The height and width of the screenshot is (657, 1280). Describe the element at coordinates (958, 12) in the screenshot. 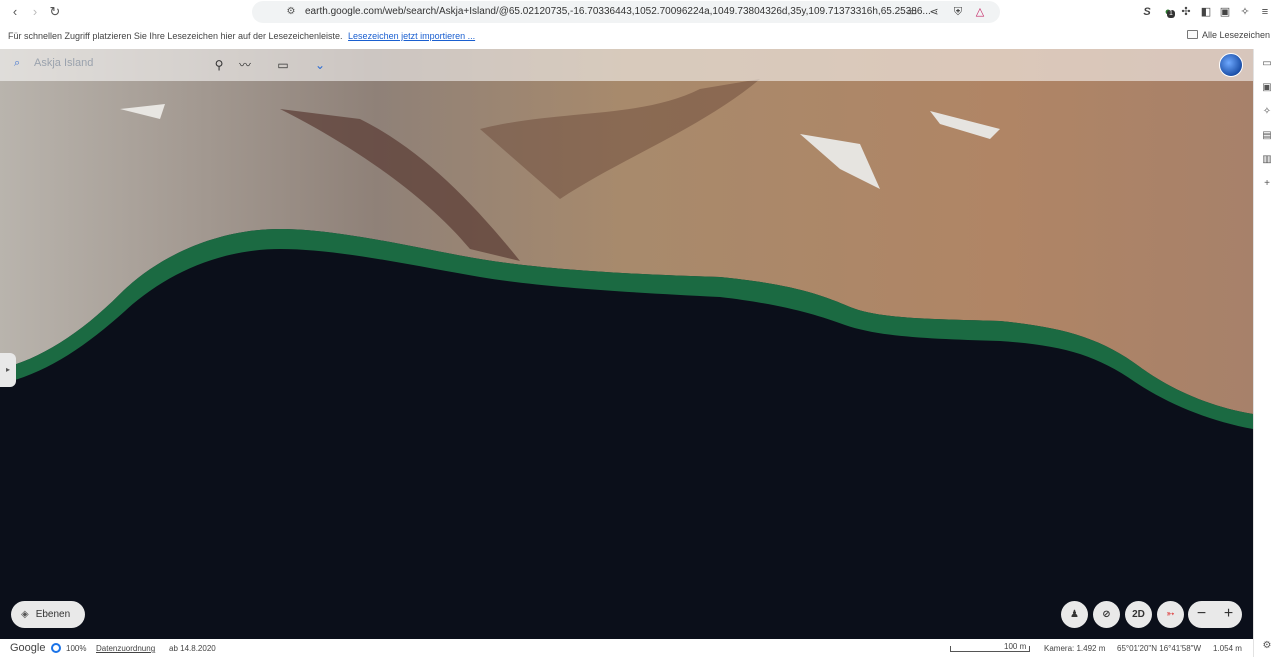

I see `shield-icon: ⛨` at that location.